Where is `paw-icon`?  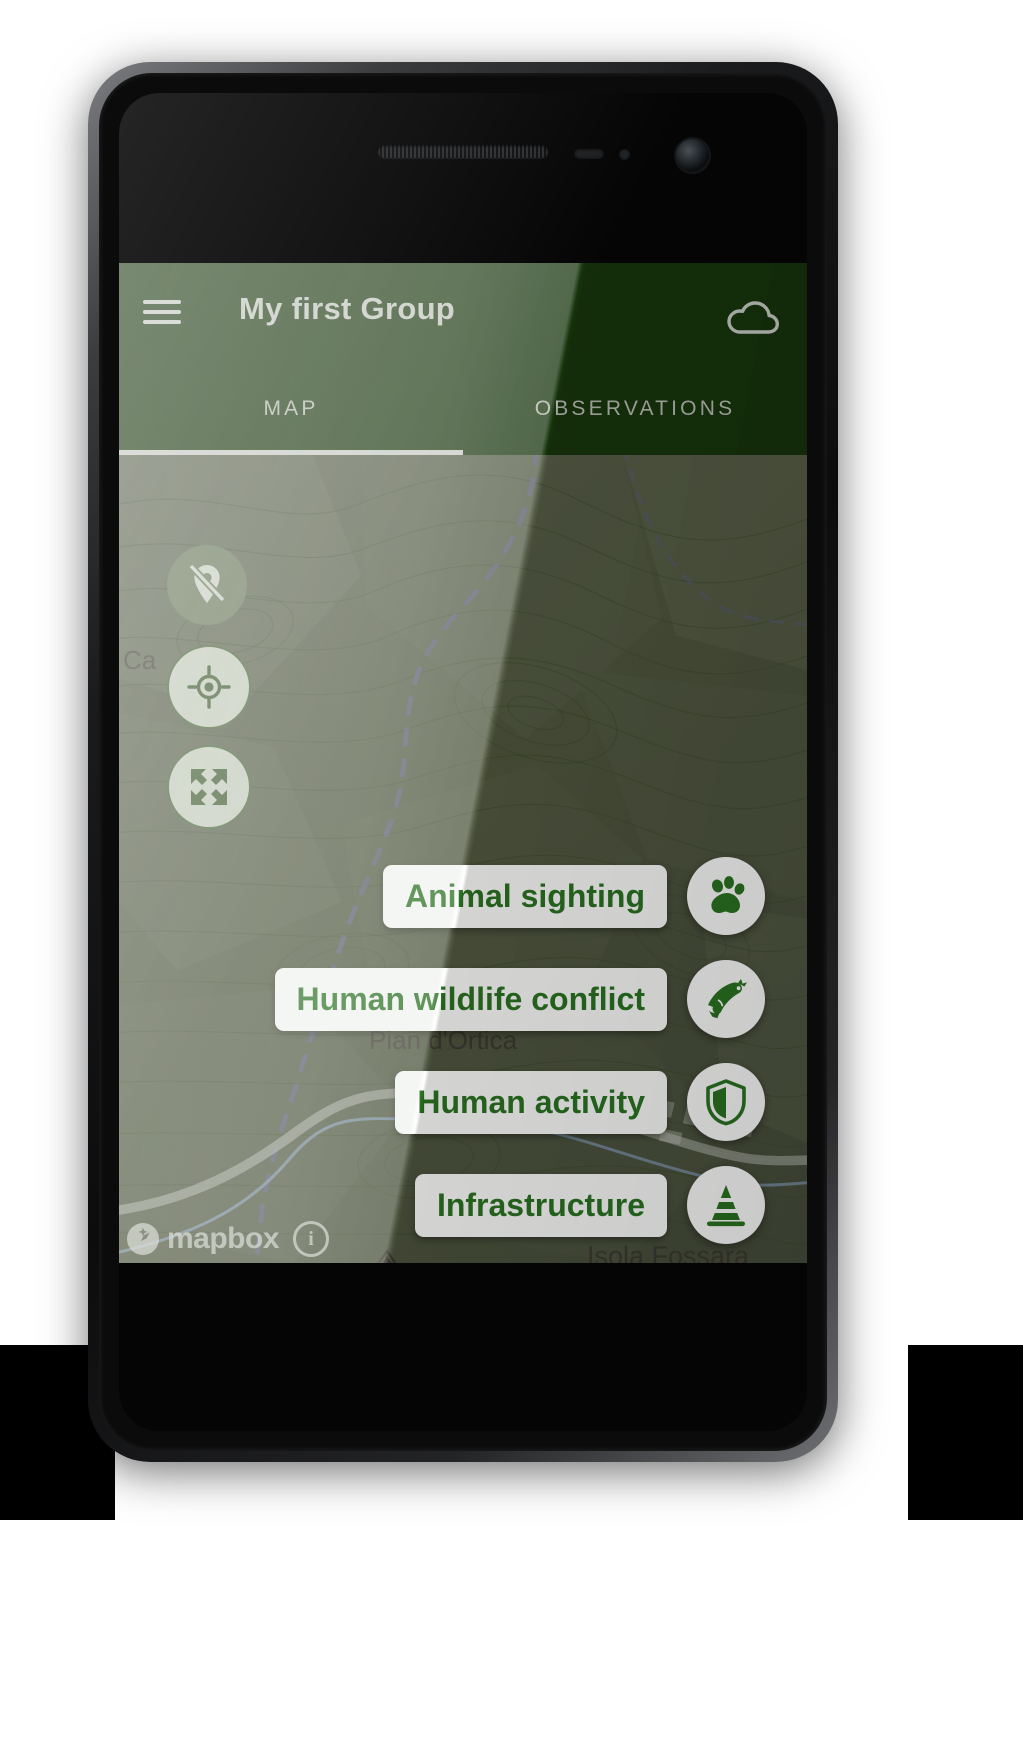
paw-icon is located at coordinates (726, 896).